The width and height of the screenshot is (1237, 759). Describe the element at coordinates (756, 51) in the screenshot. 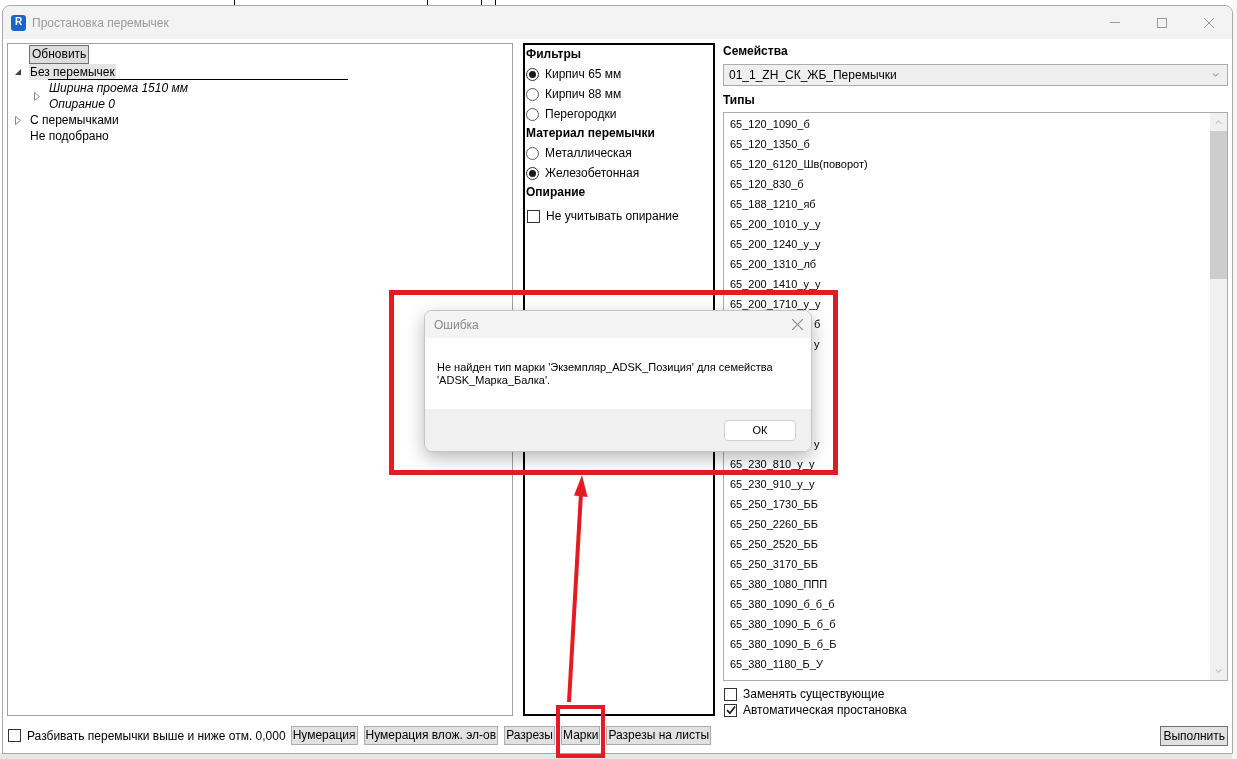

I see `field-label: Семейства` at that location.